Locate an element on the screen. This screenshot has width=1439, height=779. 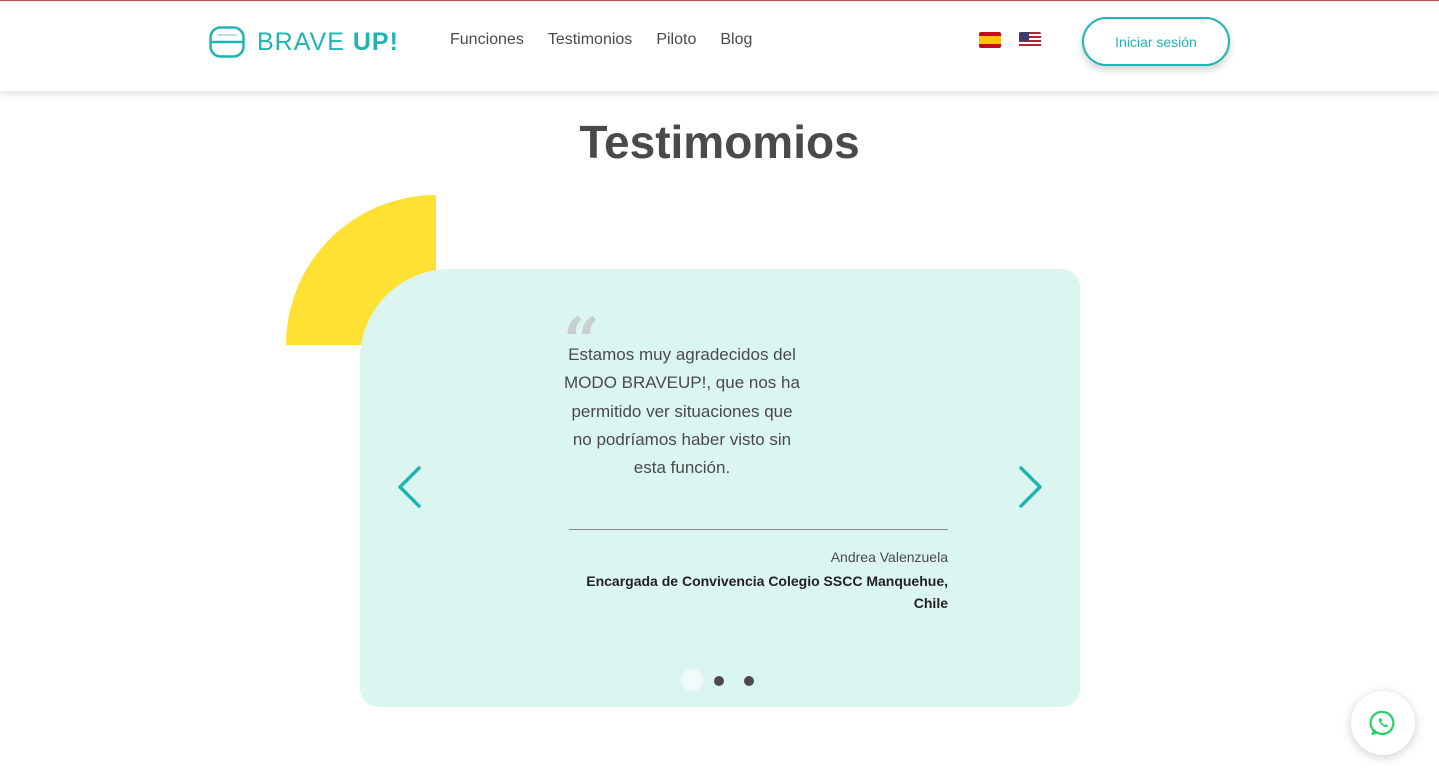
carousel-next-button is located at coordinates (1030, 487).